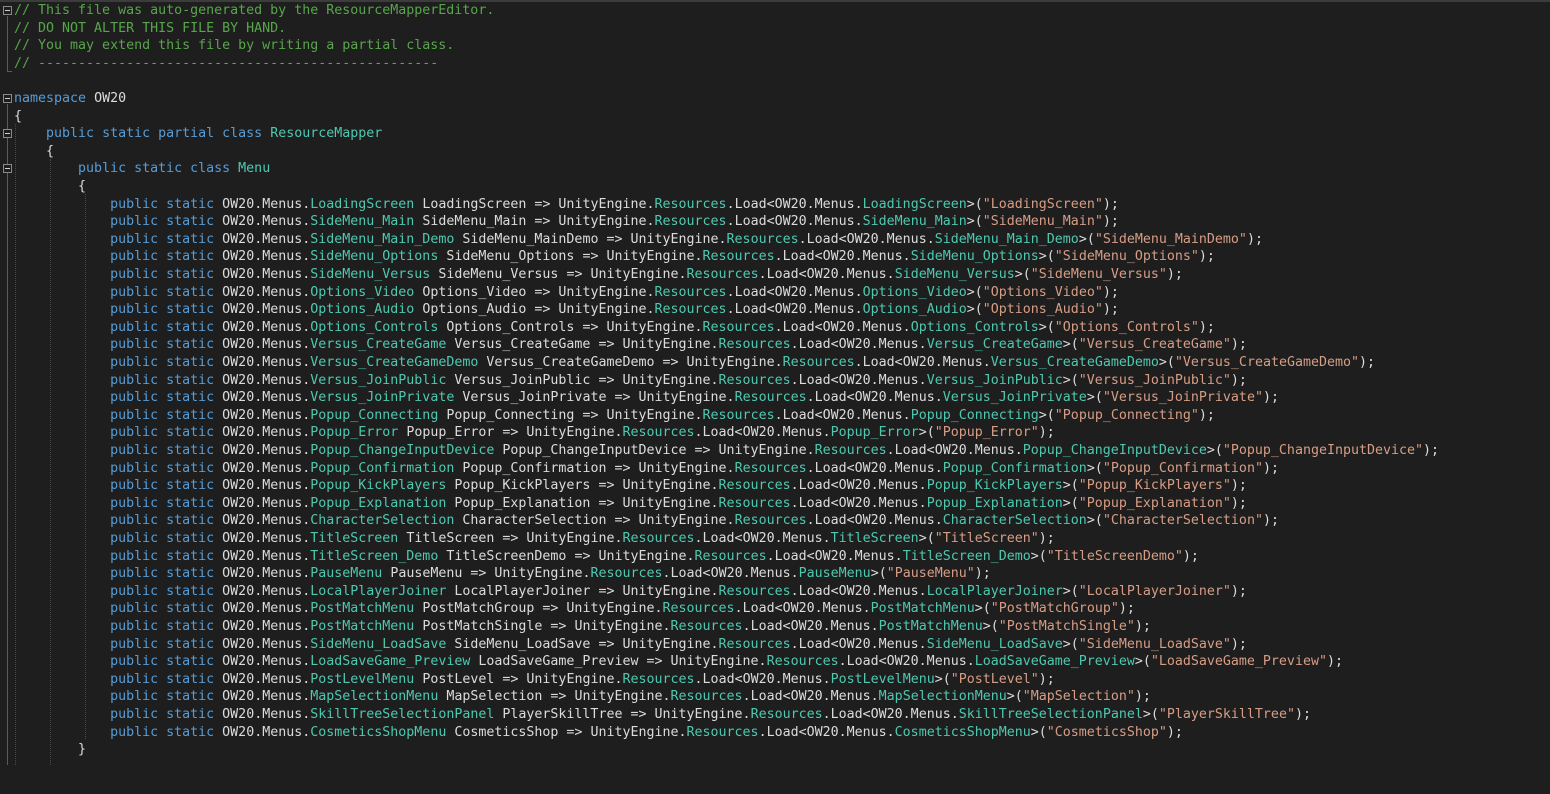 Image resolution: width=1550 pixels, height=794 pixels. What do you see at coordinates (775, 117) in the screenshot?
I see `code-line-brace: {` at bounding box center [775, 117].